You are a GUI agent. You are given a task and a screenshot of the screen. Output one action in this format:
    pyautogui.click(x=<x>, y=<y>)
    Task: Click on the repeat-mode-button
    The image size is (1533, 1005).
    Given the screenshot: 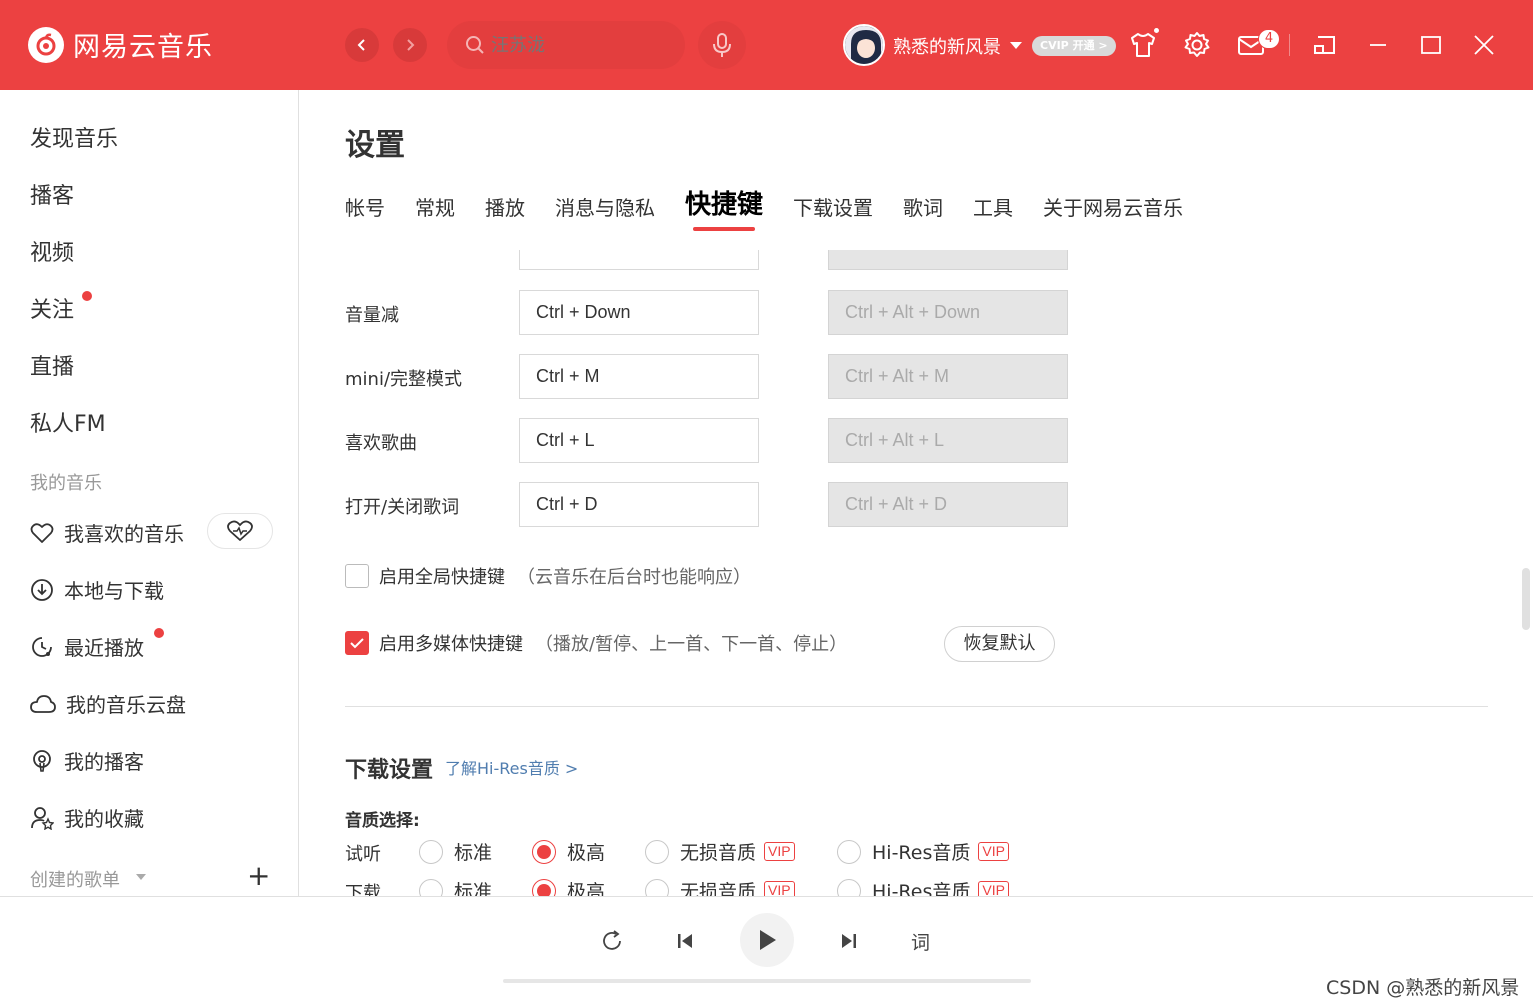 What is the action you would take?
    pyautogui.click(x=612, y=941)
    